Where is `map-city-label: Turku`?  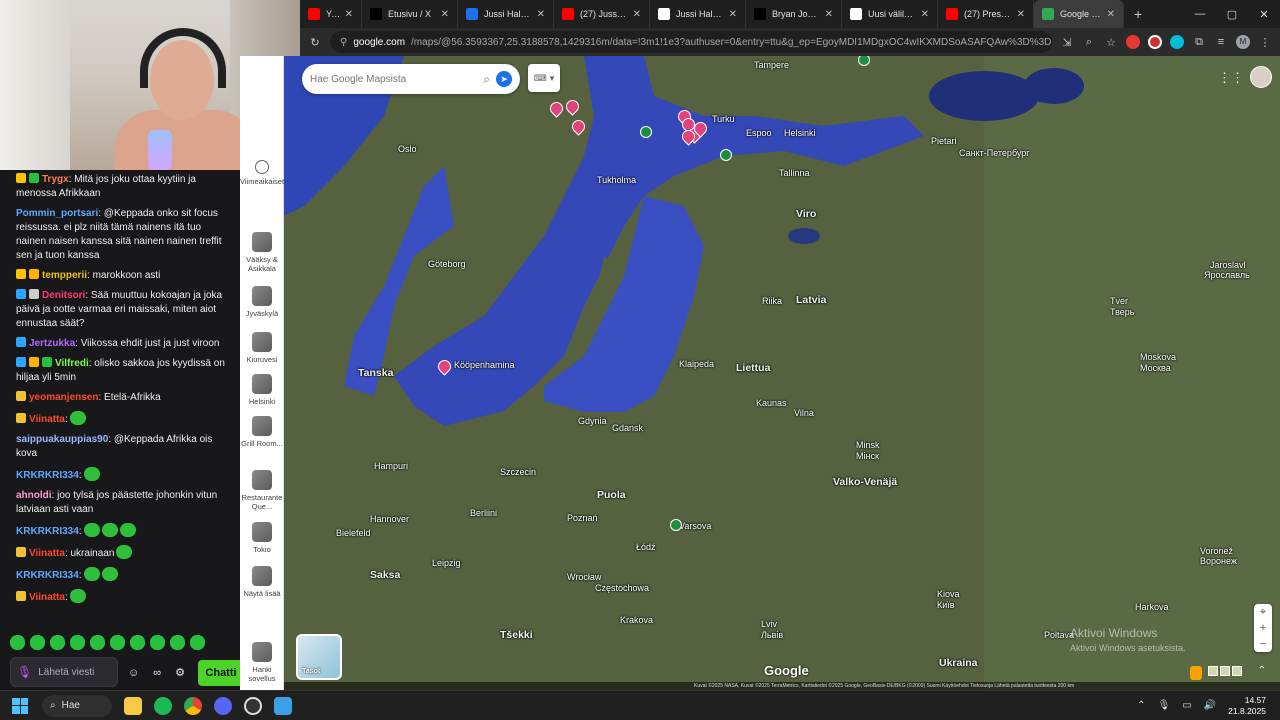
map-city-label: Turku is located at coordinates (723, 119).